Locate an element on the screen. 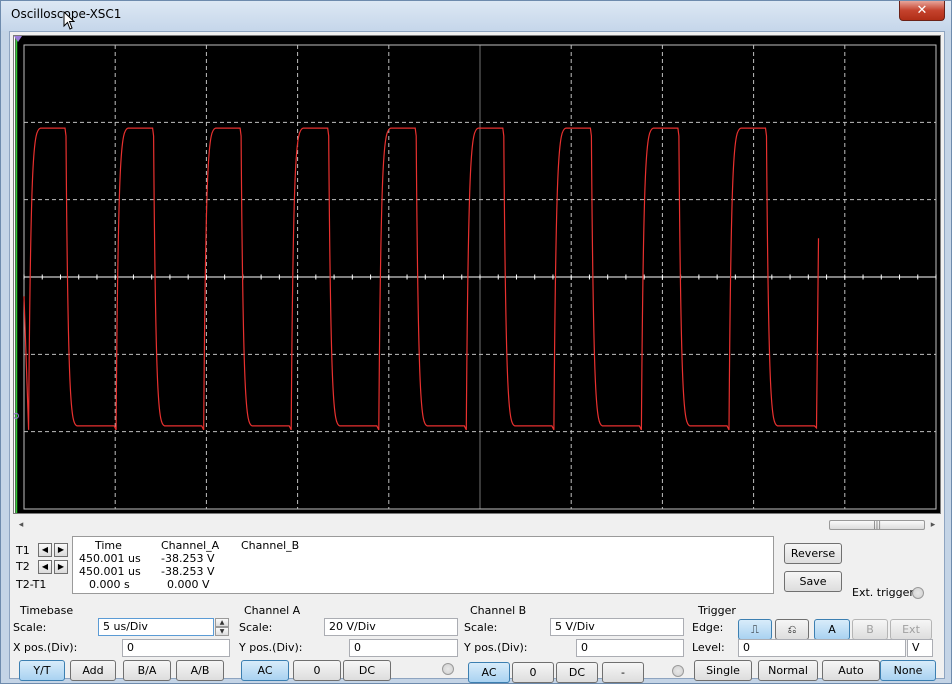 The height and width of the screenshot is (684, 952). timebase-xpos-input: 0 is located at coordinates (176, 648).